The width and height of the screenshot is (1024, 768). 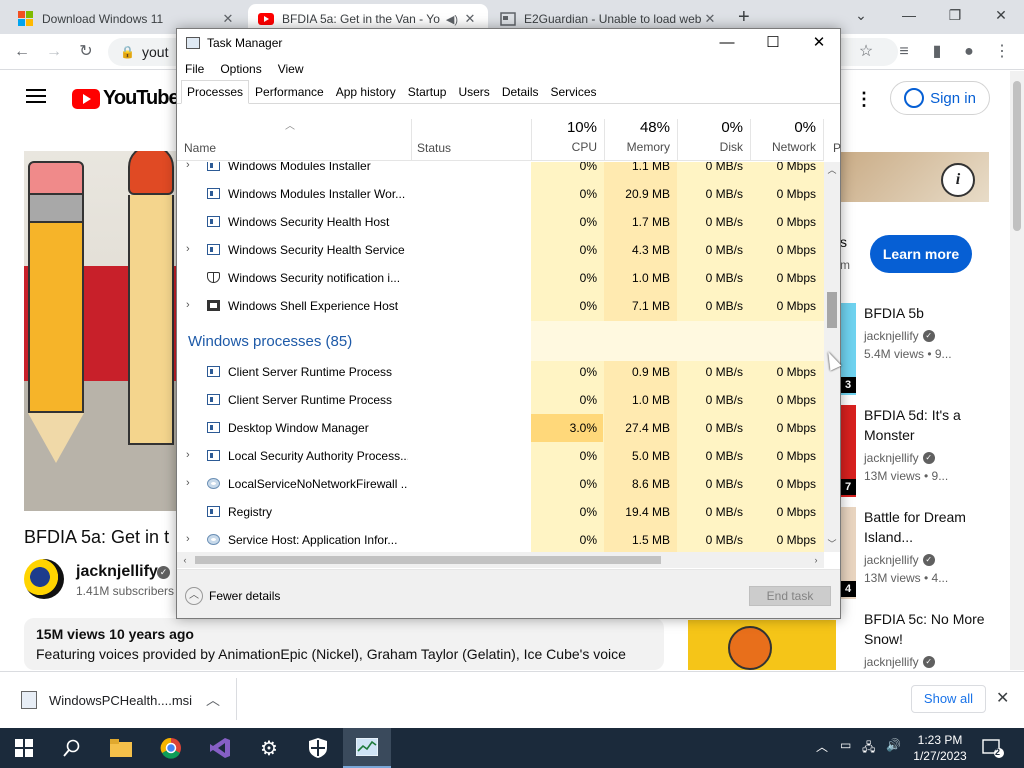 What do you see at coordinates (904, 52) in the screenshot?
I see `media-control-icon: ≡` at bounding box center [904, 52].